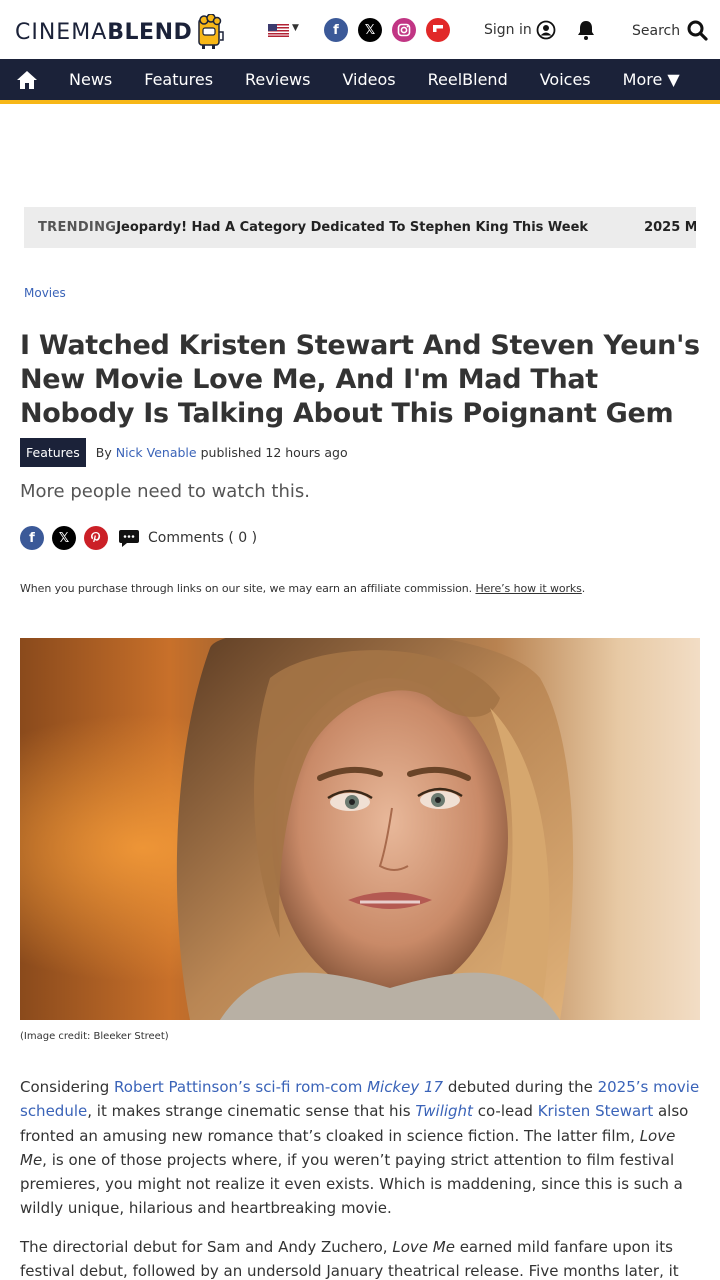 The image size is (720, 1280). Describe the element at coordinates (178, 79) in the screenshot. I see `nav-item-features: Features` at that location.